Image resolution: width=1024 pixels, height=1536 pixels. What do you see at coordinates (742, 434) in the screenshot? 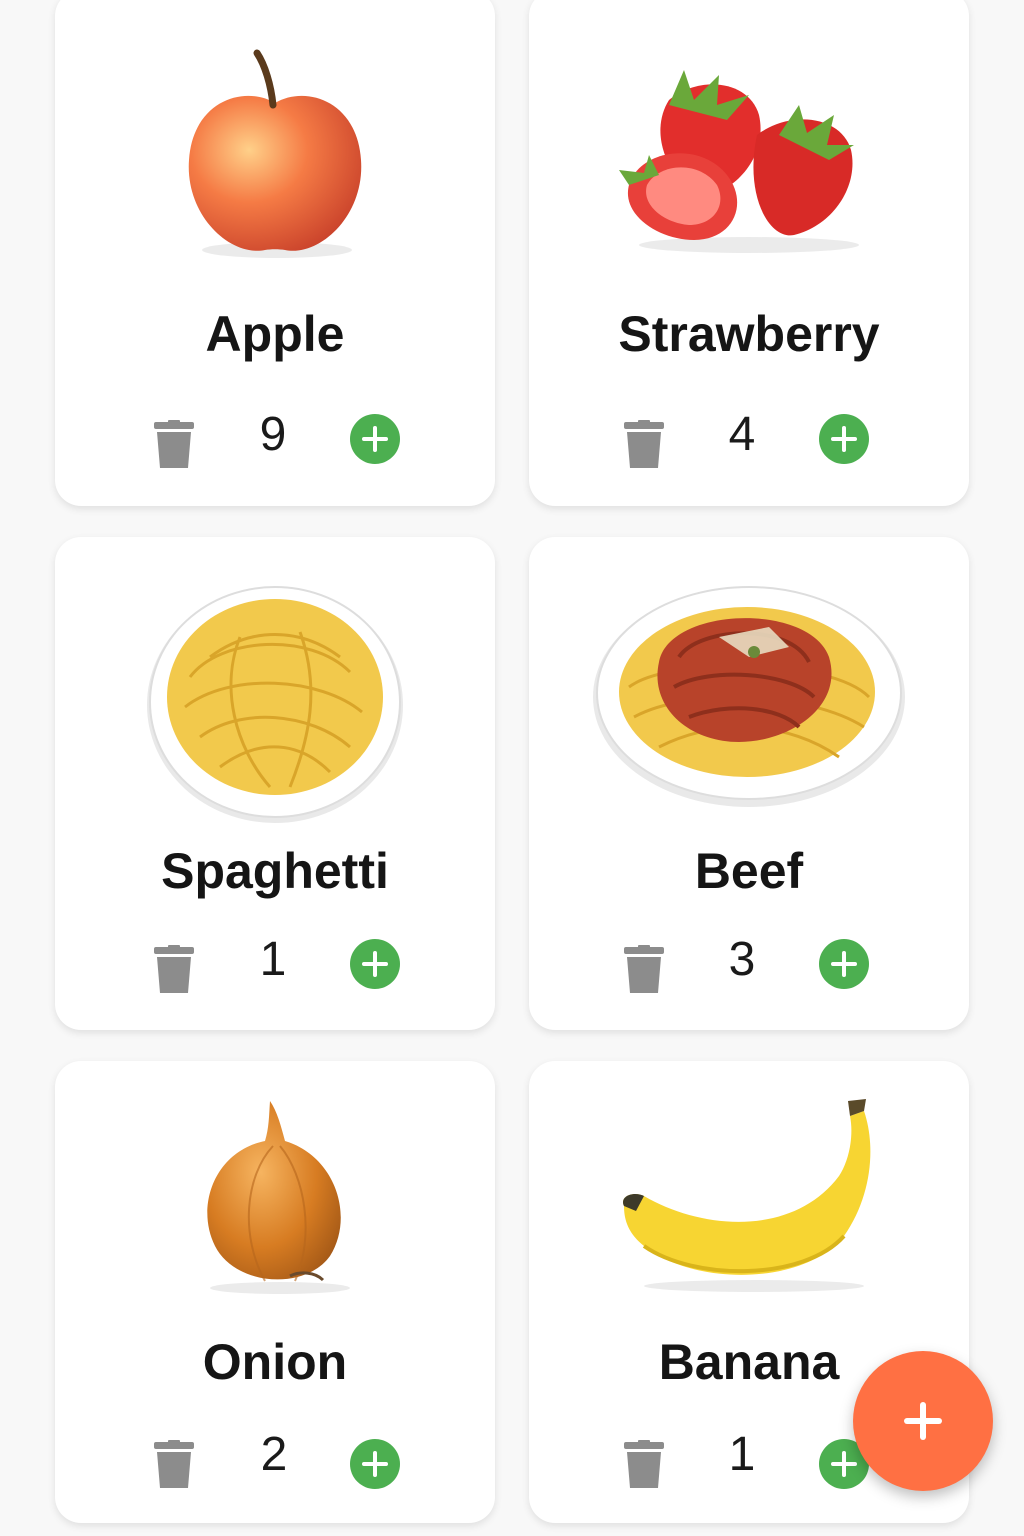
I see `item-quantity: 4` at bounding box center [742, 434].